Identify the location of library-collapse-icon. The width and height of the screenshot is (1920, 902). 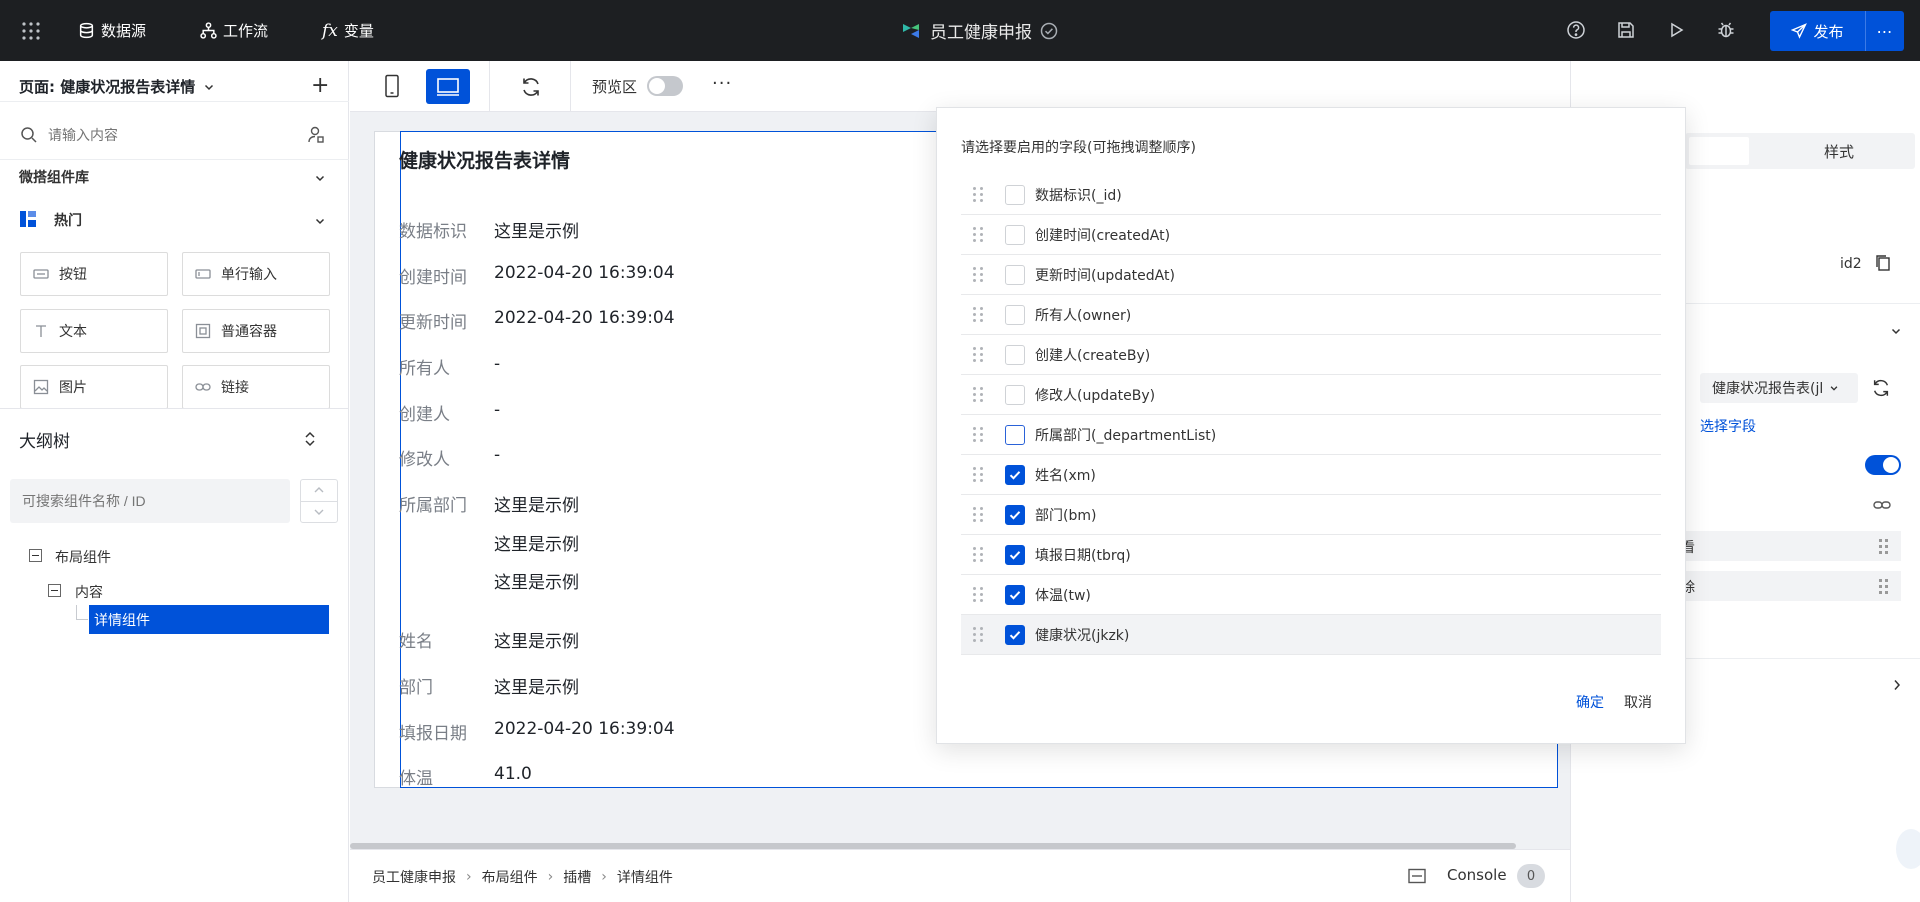
(320, 178).